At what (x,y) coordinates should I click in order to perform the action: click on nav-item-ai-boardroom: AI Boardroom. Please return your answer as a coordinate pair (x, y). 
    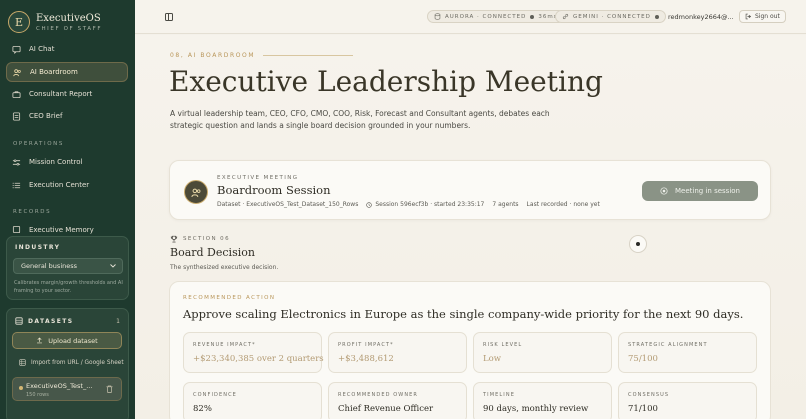
    Looking at the image, I should click on (67, 72).